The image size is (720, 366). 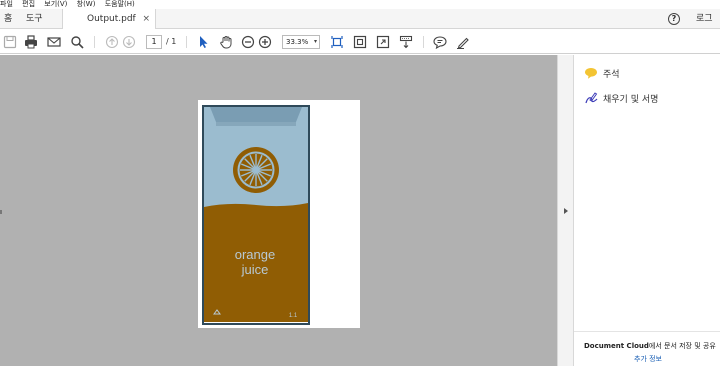 I want to click on tab-document: Output.pdf ×, so click(x=109, y=19).